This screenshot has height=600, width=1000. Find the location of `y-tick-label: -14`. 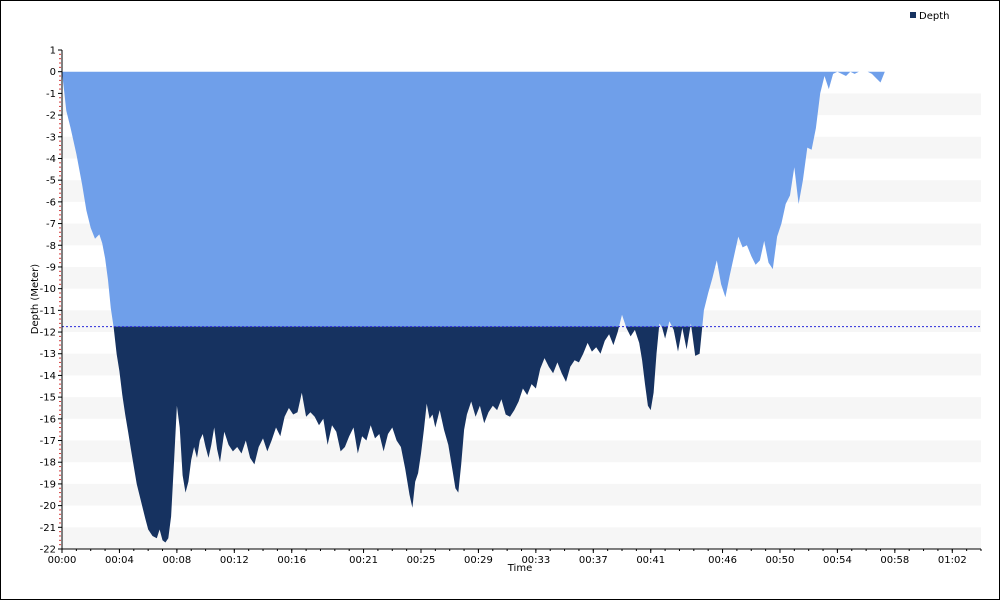

y-tick-label: -14 is located at coordinates (48, 376).